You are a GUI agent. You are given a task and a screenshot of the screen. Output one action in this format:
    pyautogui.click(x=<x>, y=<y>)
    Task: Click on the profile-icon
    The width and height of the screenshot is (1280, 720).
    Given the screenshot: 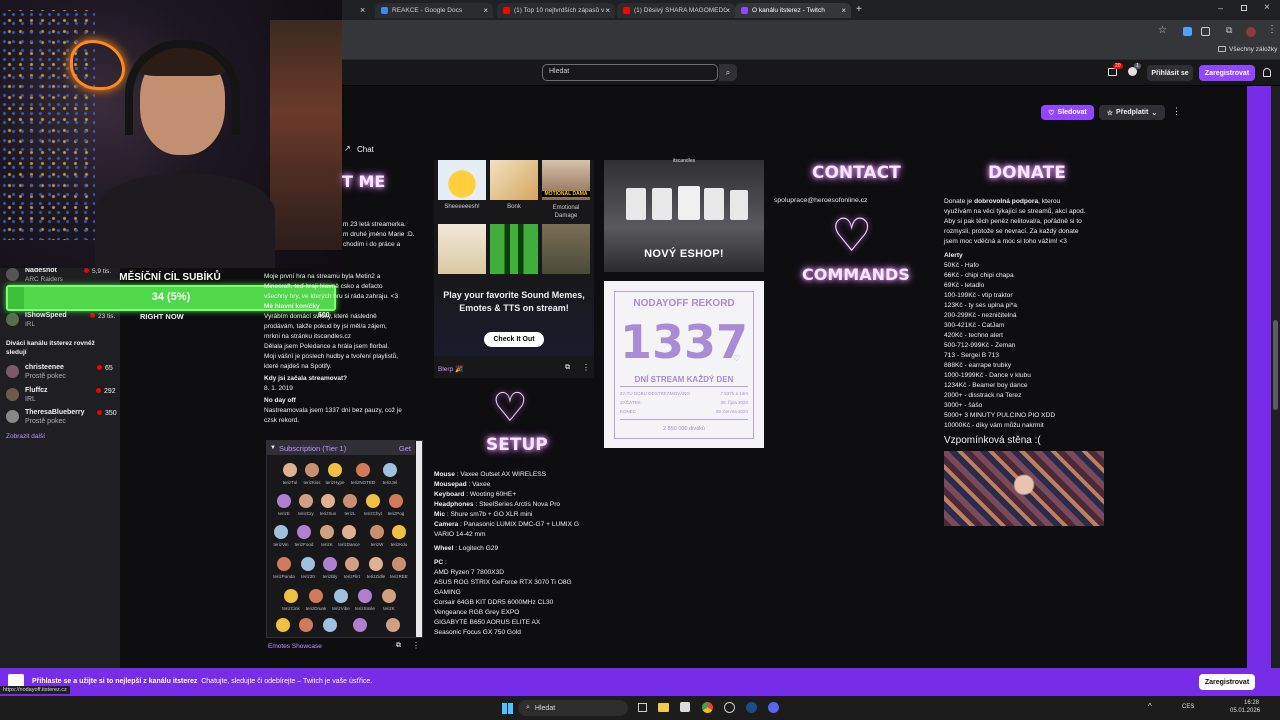 What is the action you would take?
    pyautogui.click(x=1251, y=32)
    